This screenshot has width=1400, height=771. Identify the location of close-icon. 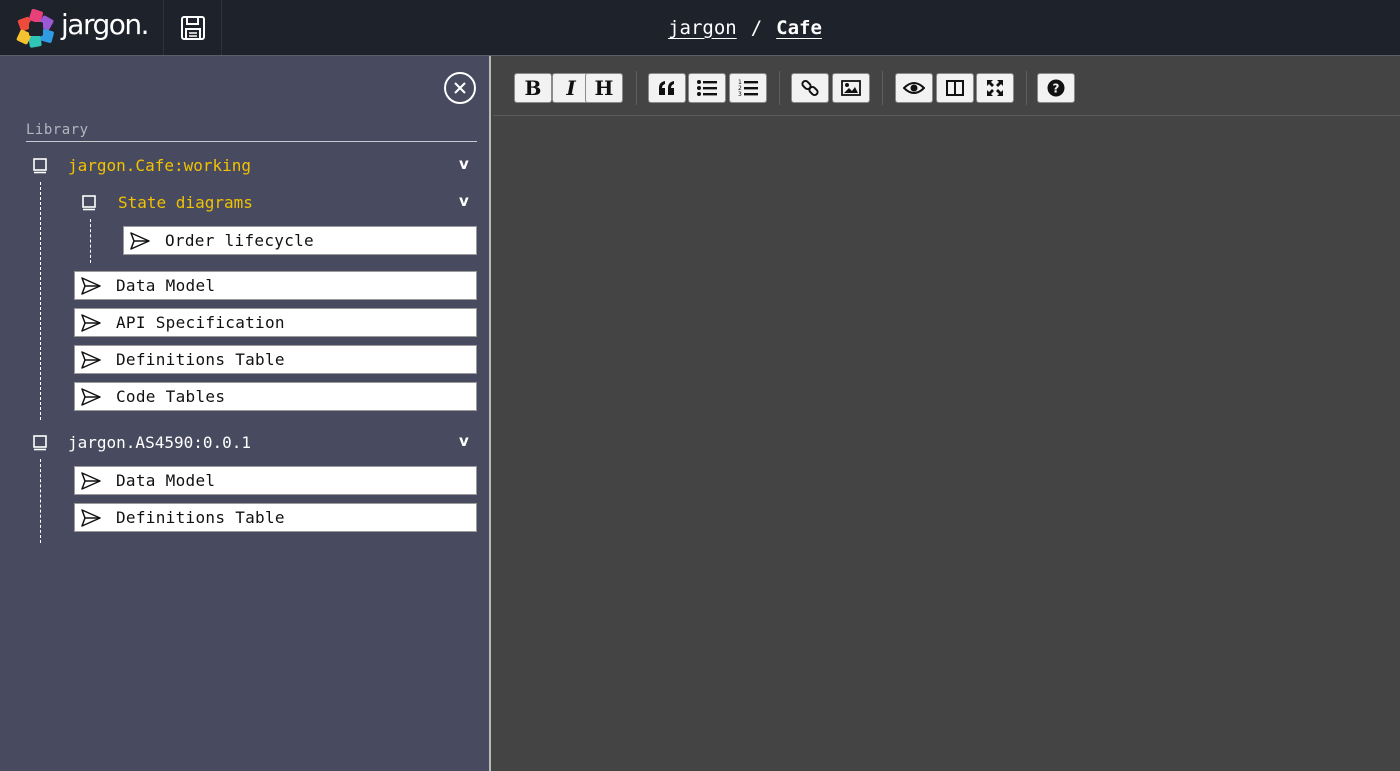
(460, 88).